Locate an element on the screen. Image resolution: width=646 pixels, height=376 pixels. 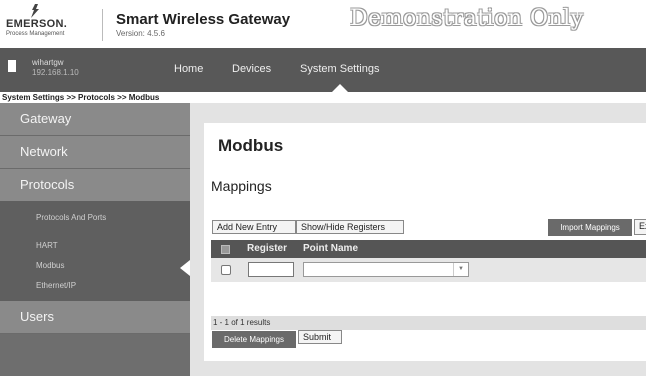
page-title: Modbus is located at coordinates (251, 145).